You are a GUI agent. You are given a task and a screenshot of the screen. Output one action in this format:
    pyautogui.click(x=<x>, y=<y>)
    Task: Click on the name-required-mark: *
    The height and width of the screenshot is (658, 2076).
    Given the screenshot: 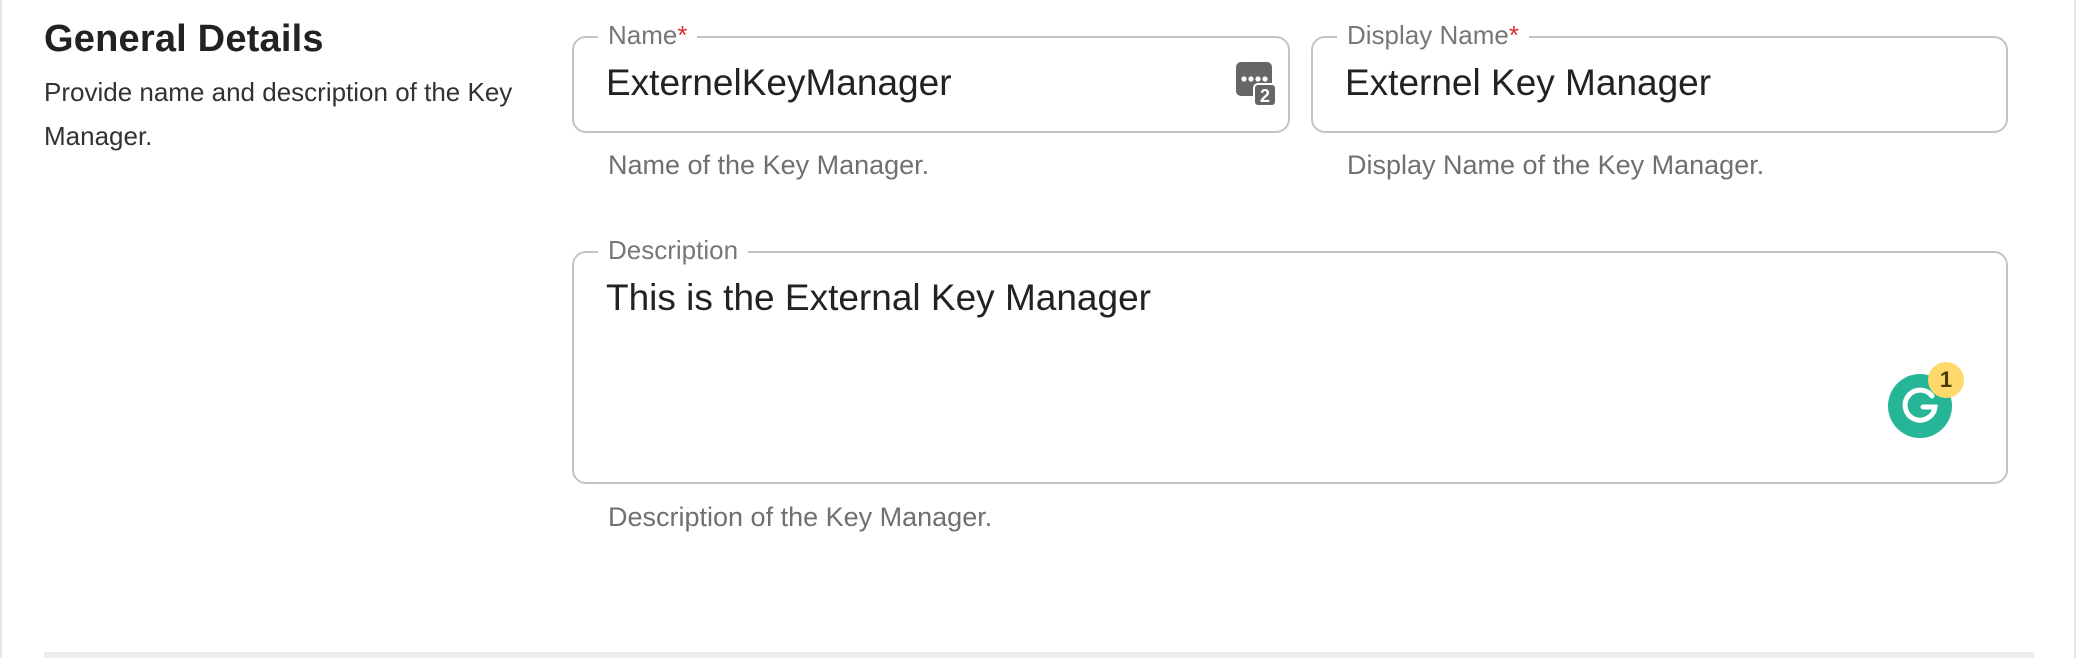 What is the action you would take?
    pyautogui.click(x=682, y=35)
    